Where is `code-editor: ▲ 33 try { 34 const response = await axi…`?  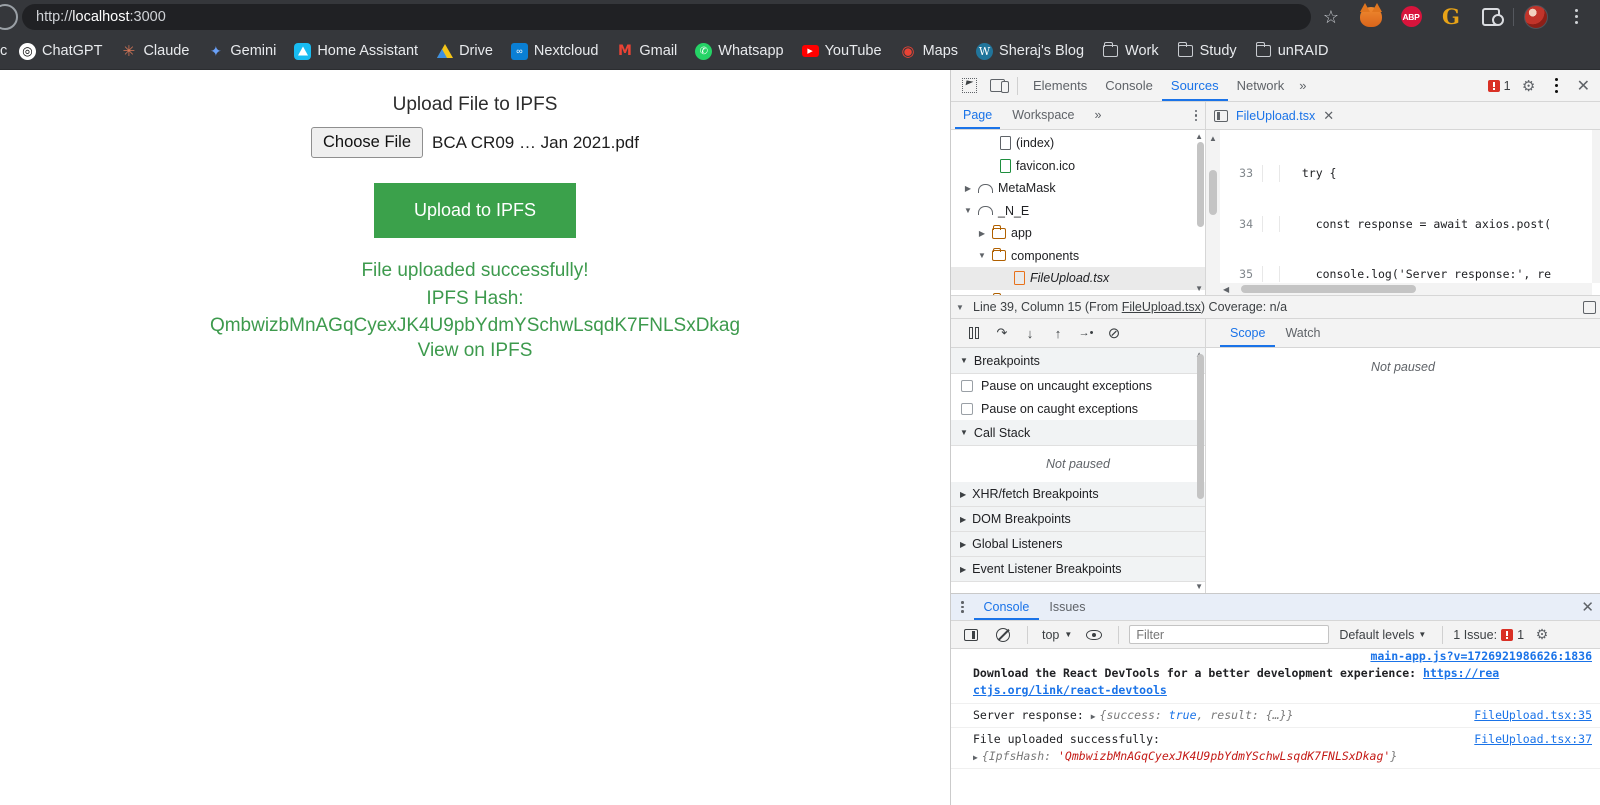
code-editor: ▲ 33 try { 34 const response = await axi… is located at coordinates (1403, 212).